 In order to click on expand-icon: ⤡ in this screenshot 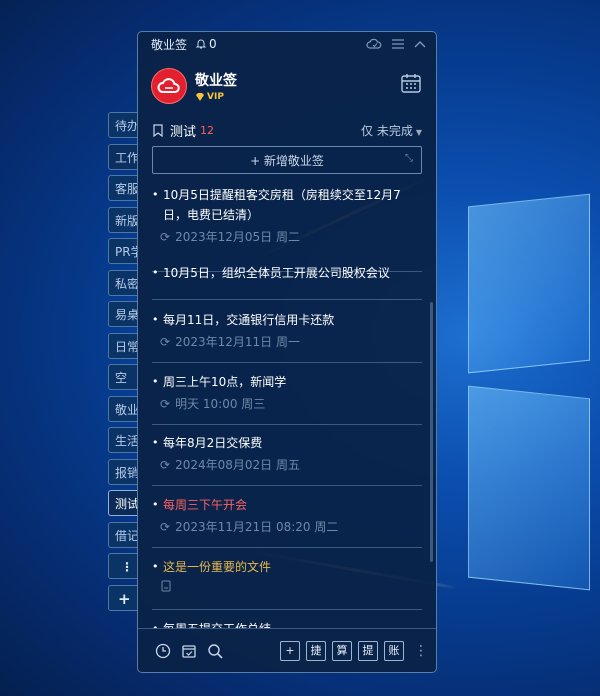, I will do `click(409, 158)`.